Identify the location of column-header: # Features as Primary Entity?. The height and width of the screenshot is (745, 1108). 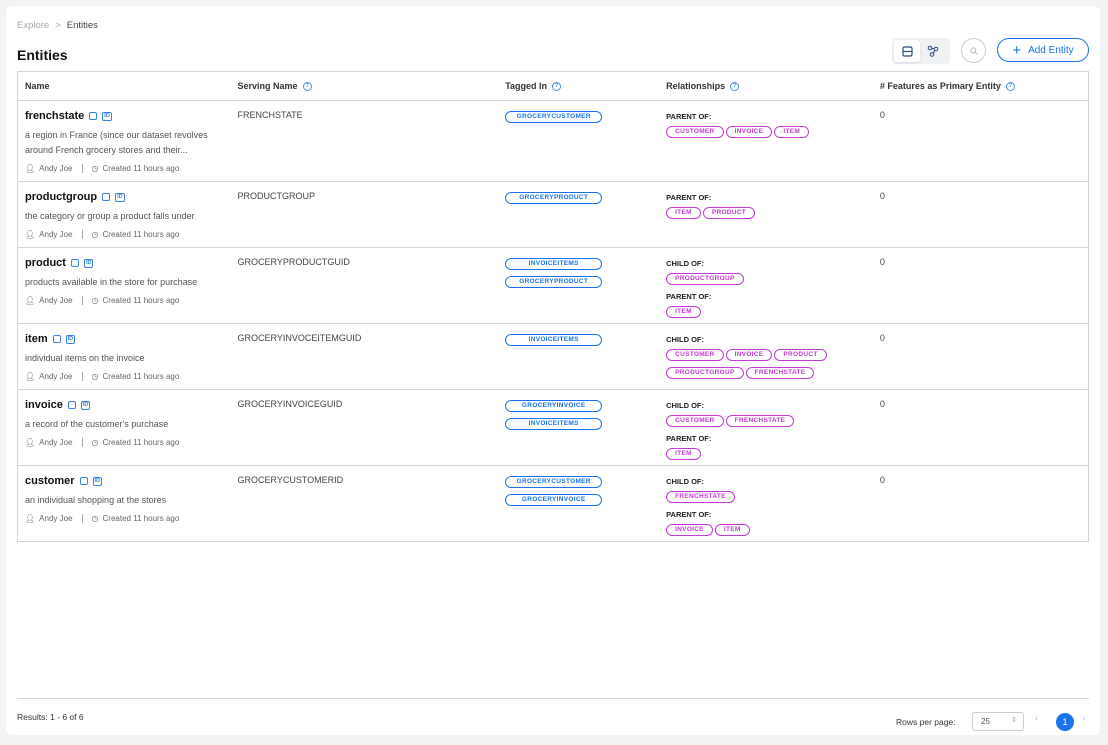
(980, 86).